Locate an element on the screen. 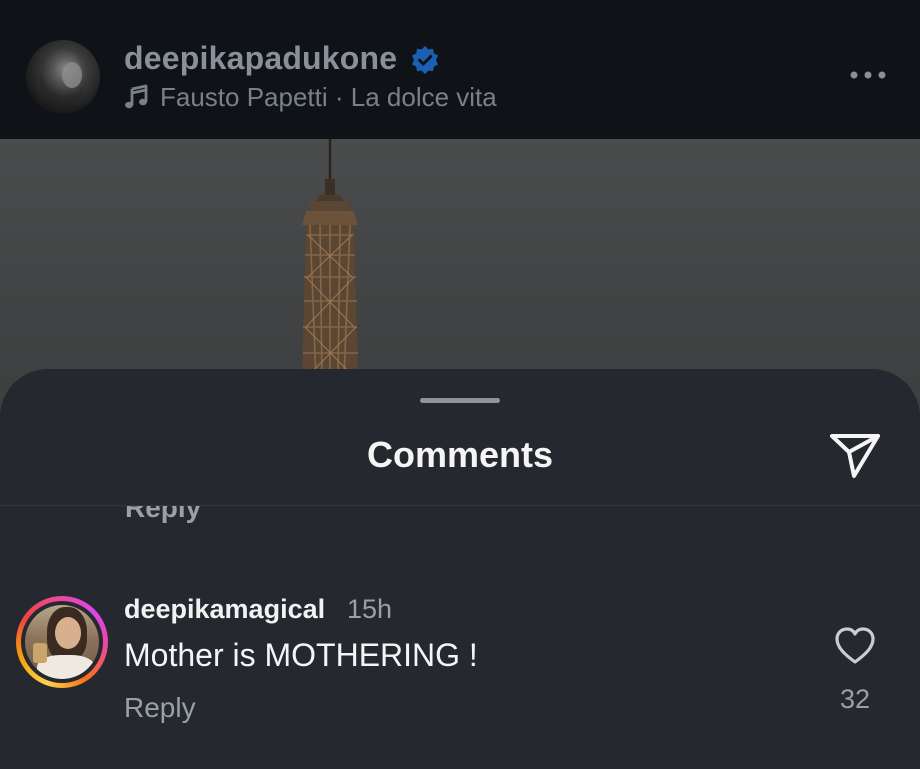 The height and width of the screenshot is (769, 920). avatar-cup is located at coordinates (40, 653).